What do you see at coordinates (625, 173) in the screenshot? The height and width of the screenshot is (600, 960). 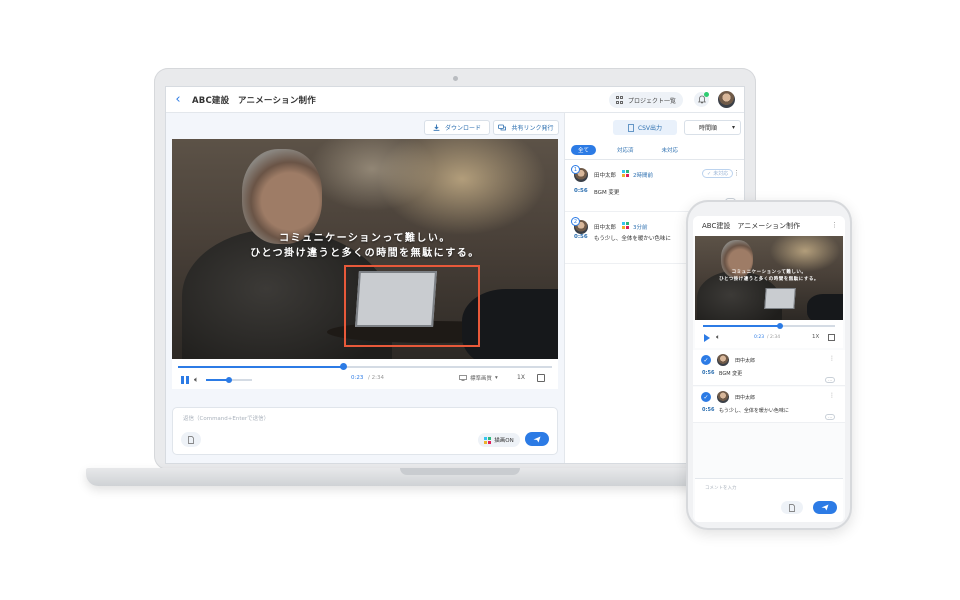 I see `slack-icon` at bounding box center [625, 173].